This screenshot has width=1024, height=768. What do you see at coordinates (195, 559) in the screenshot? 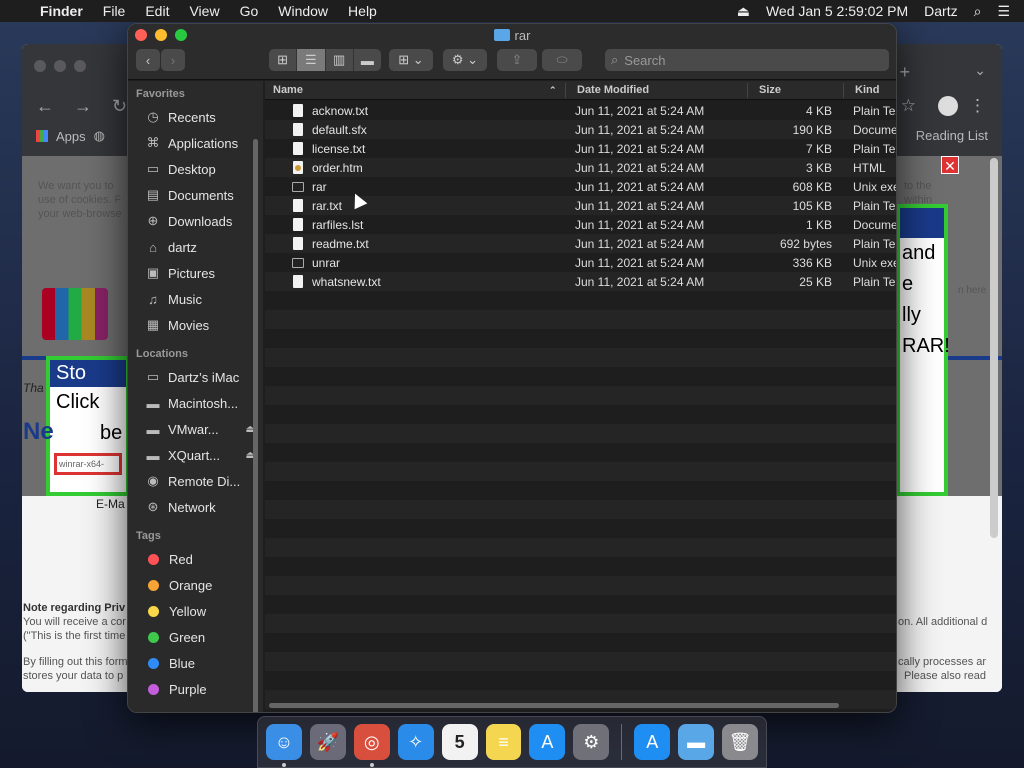
I see `sidebar-item-red: Red` at bounding box center [195, 559].